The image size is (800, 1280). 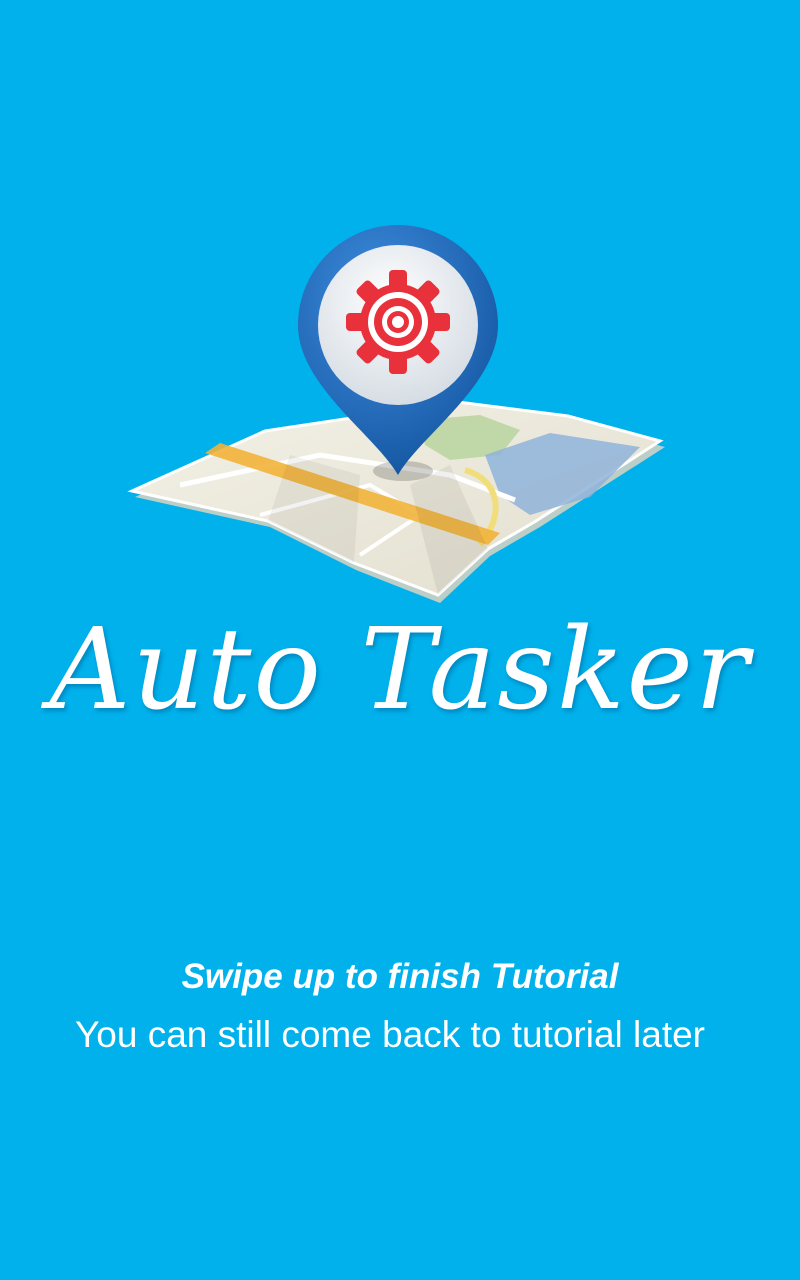 I want to click on app-title: Auto Tasker, so click(x=400, y=670).